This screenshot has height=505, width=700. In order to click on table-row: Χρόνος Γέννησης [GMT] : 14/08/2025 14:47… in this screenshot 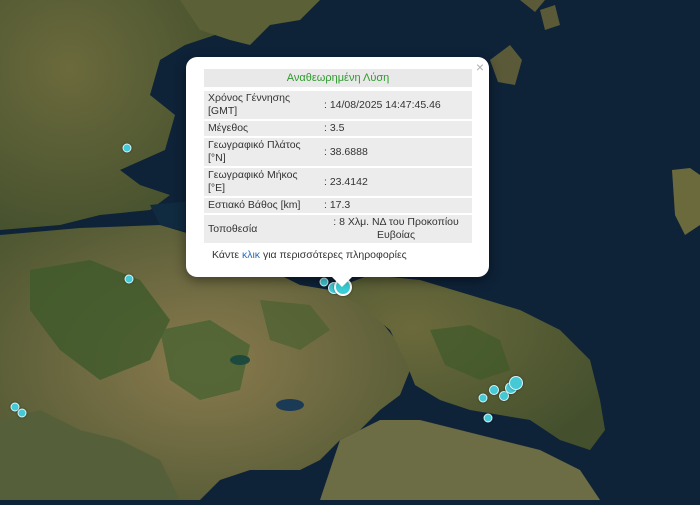, I will do `click(338, 105)`.